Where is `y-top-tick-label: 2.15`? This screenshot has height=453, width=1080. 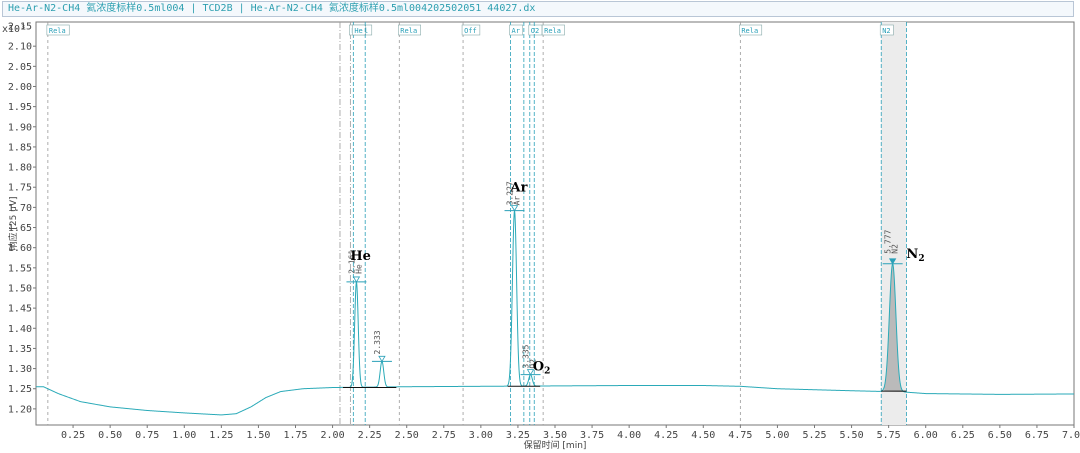
y-top-tick-label: 2.15 is located at coordinates (20, 27).